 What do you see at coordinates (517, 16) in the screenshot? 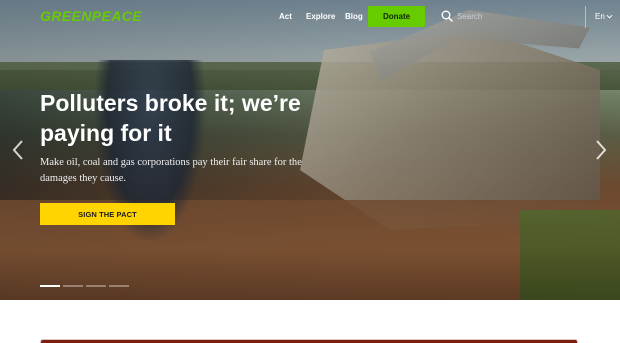
I see `search-input` at bounding box center [517, 16].